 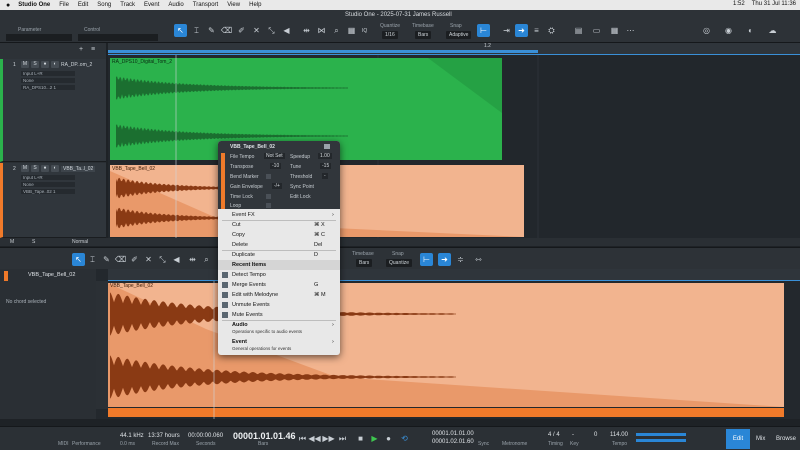 What do you see at coordinates (279, 345) in the screenshot?
I see `menu-item-event: Event › General operations for events` at bounding box center [279, 345].